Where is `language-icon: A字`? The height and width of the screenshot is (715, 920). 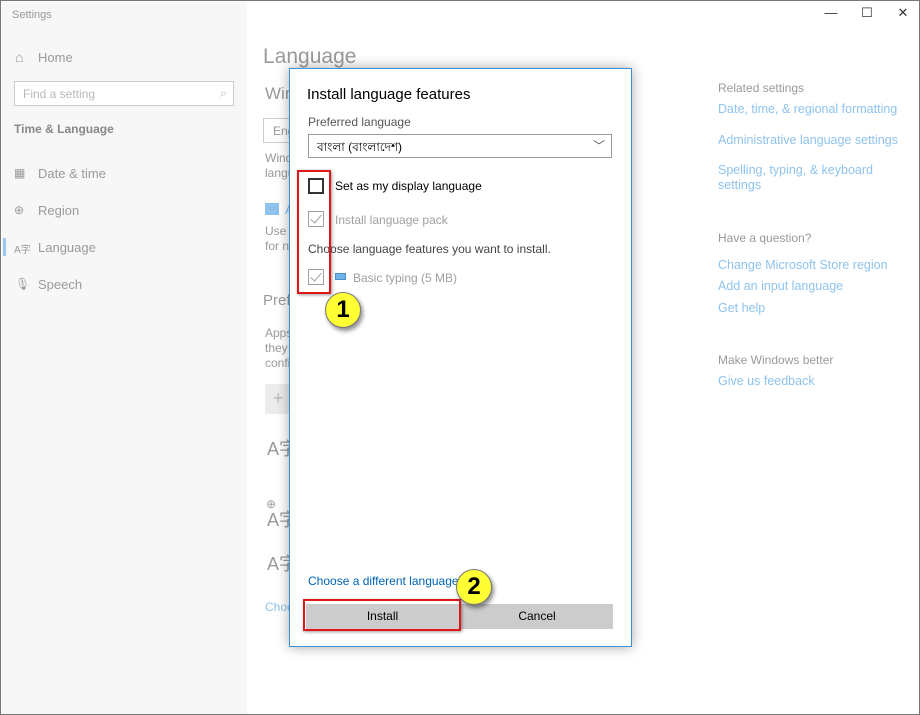
language-icon: A字 is located at coordinates (22, 250).